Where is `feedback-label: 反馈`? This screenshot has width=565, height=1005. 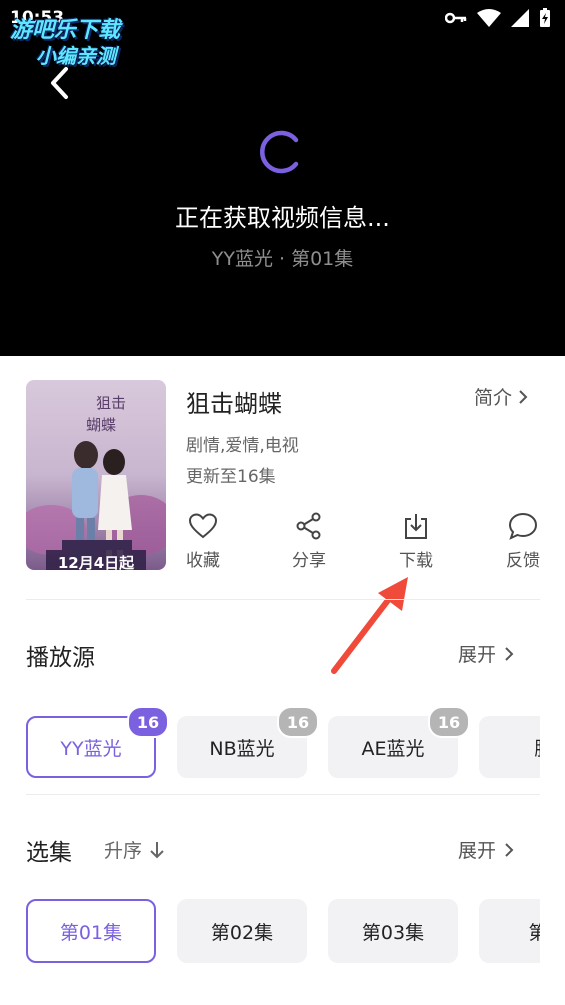
feedback-label: 反馈 is located at coordinates (523, 561).